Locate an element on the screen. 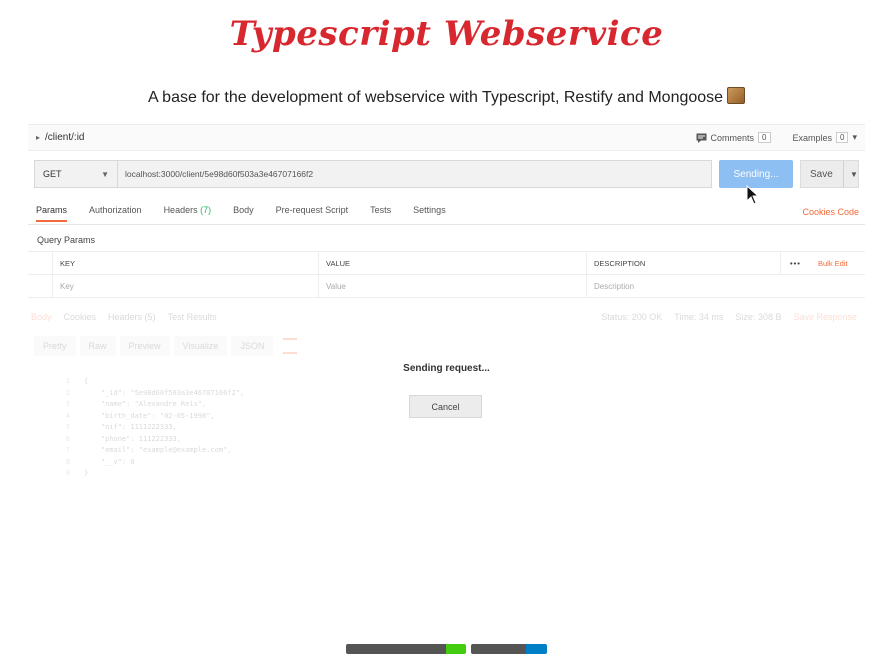  tab-body: Body is located at coordinates (243, 212).